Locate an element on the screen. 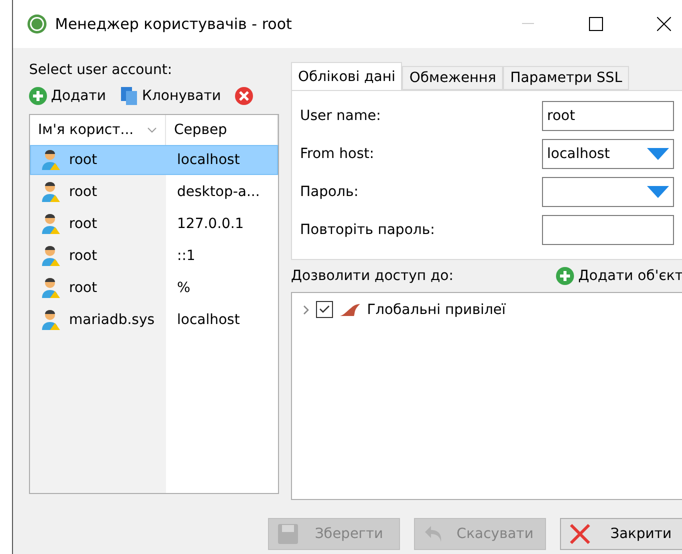  clone-button: Клонувати is located at coordinates (170, 96).